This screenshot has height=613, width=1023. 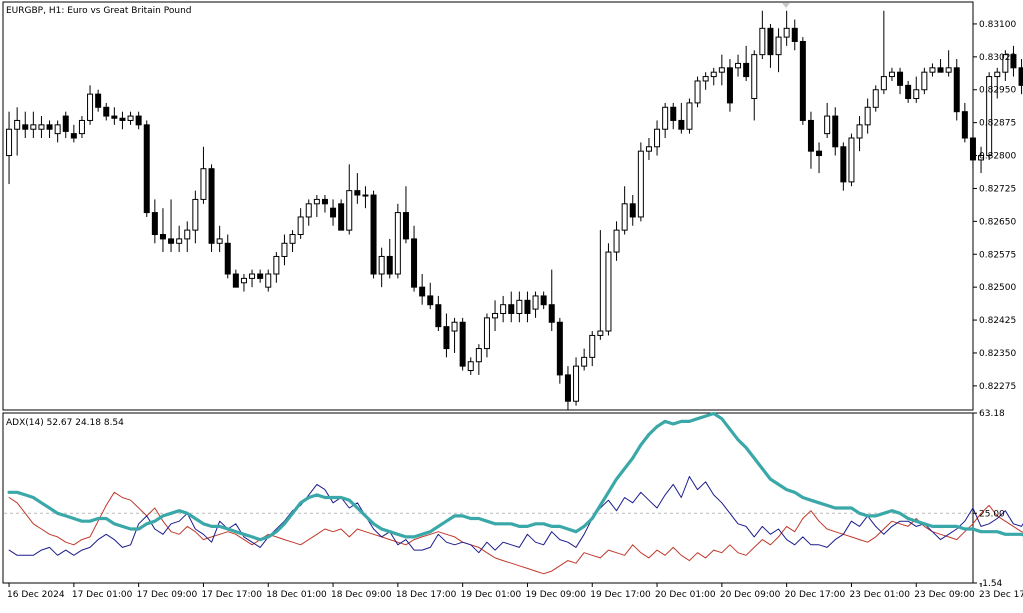 What do you see at coordinates (997, 321) in the screenshot?
I see `price-tick-label: 0.82425` at bounding box center [997, 321].